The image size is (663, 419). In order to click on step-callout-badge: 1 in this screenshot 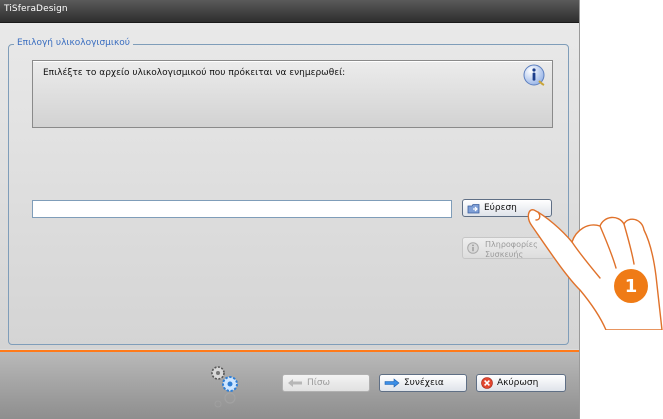, I will do `click(631, 286)`.